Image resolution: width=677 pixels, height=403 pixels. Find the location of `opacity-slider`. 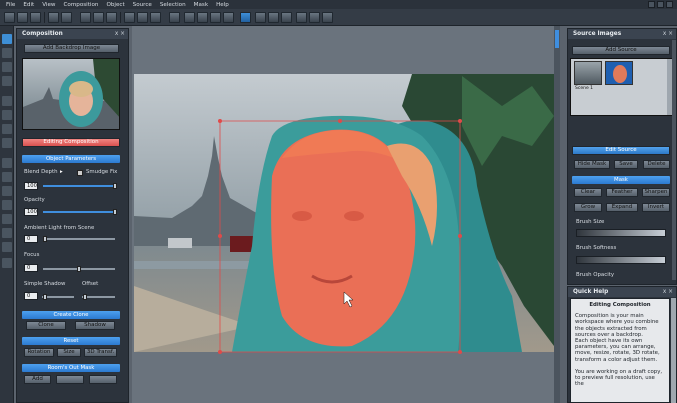

opacity-slider is located at coordinates (80, 212).